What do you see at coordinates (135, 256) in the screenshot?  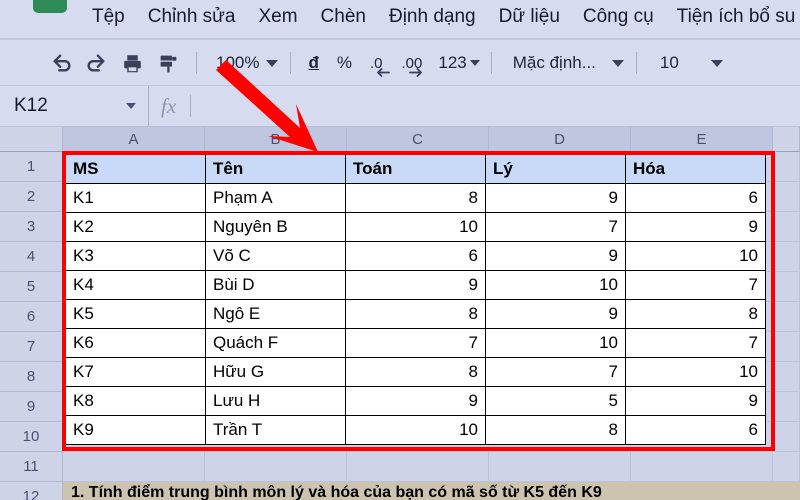 I see `cell-ms: K3` at bounding box center [135, 256].